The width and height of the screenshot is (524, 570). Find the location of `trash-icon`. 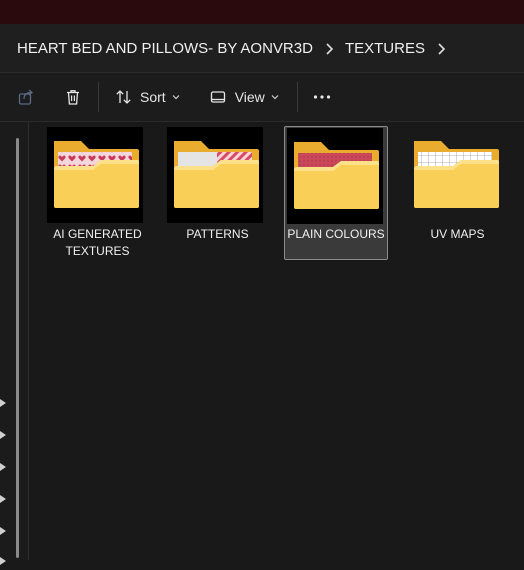

trash-icon is located at coordinates (73, 97).